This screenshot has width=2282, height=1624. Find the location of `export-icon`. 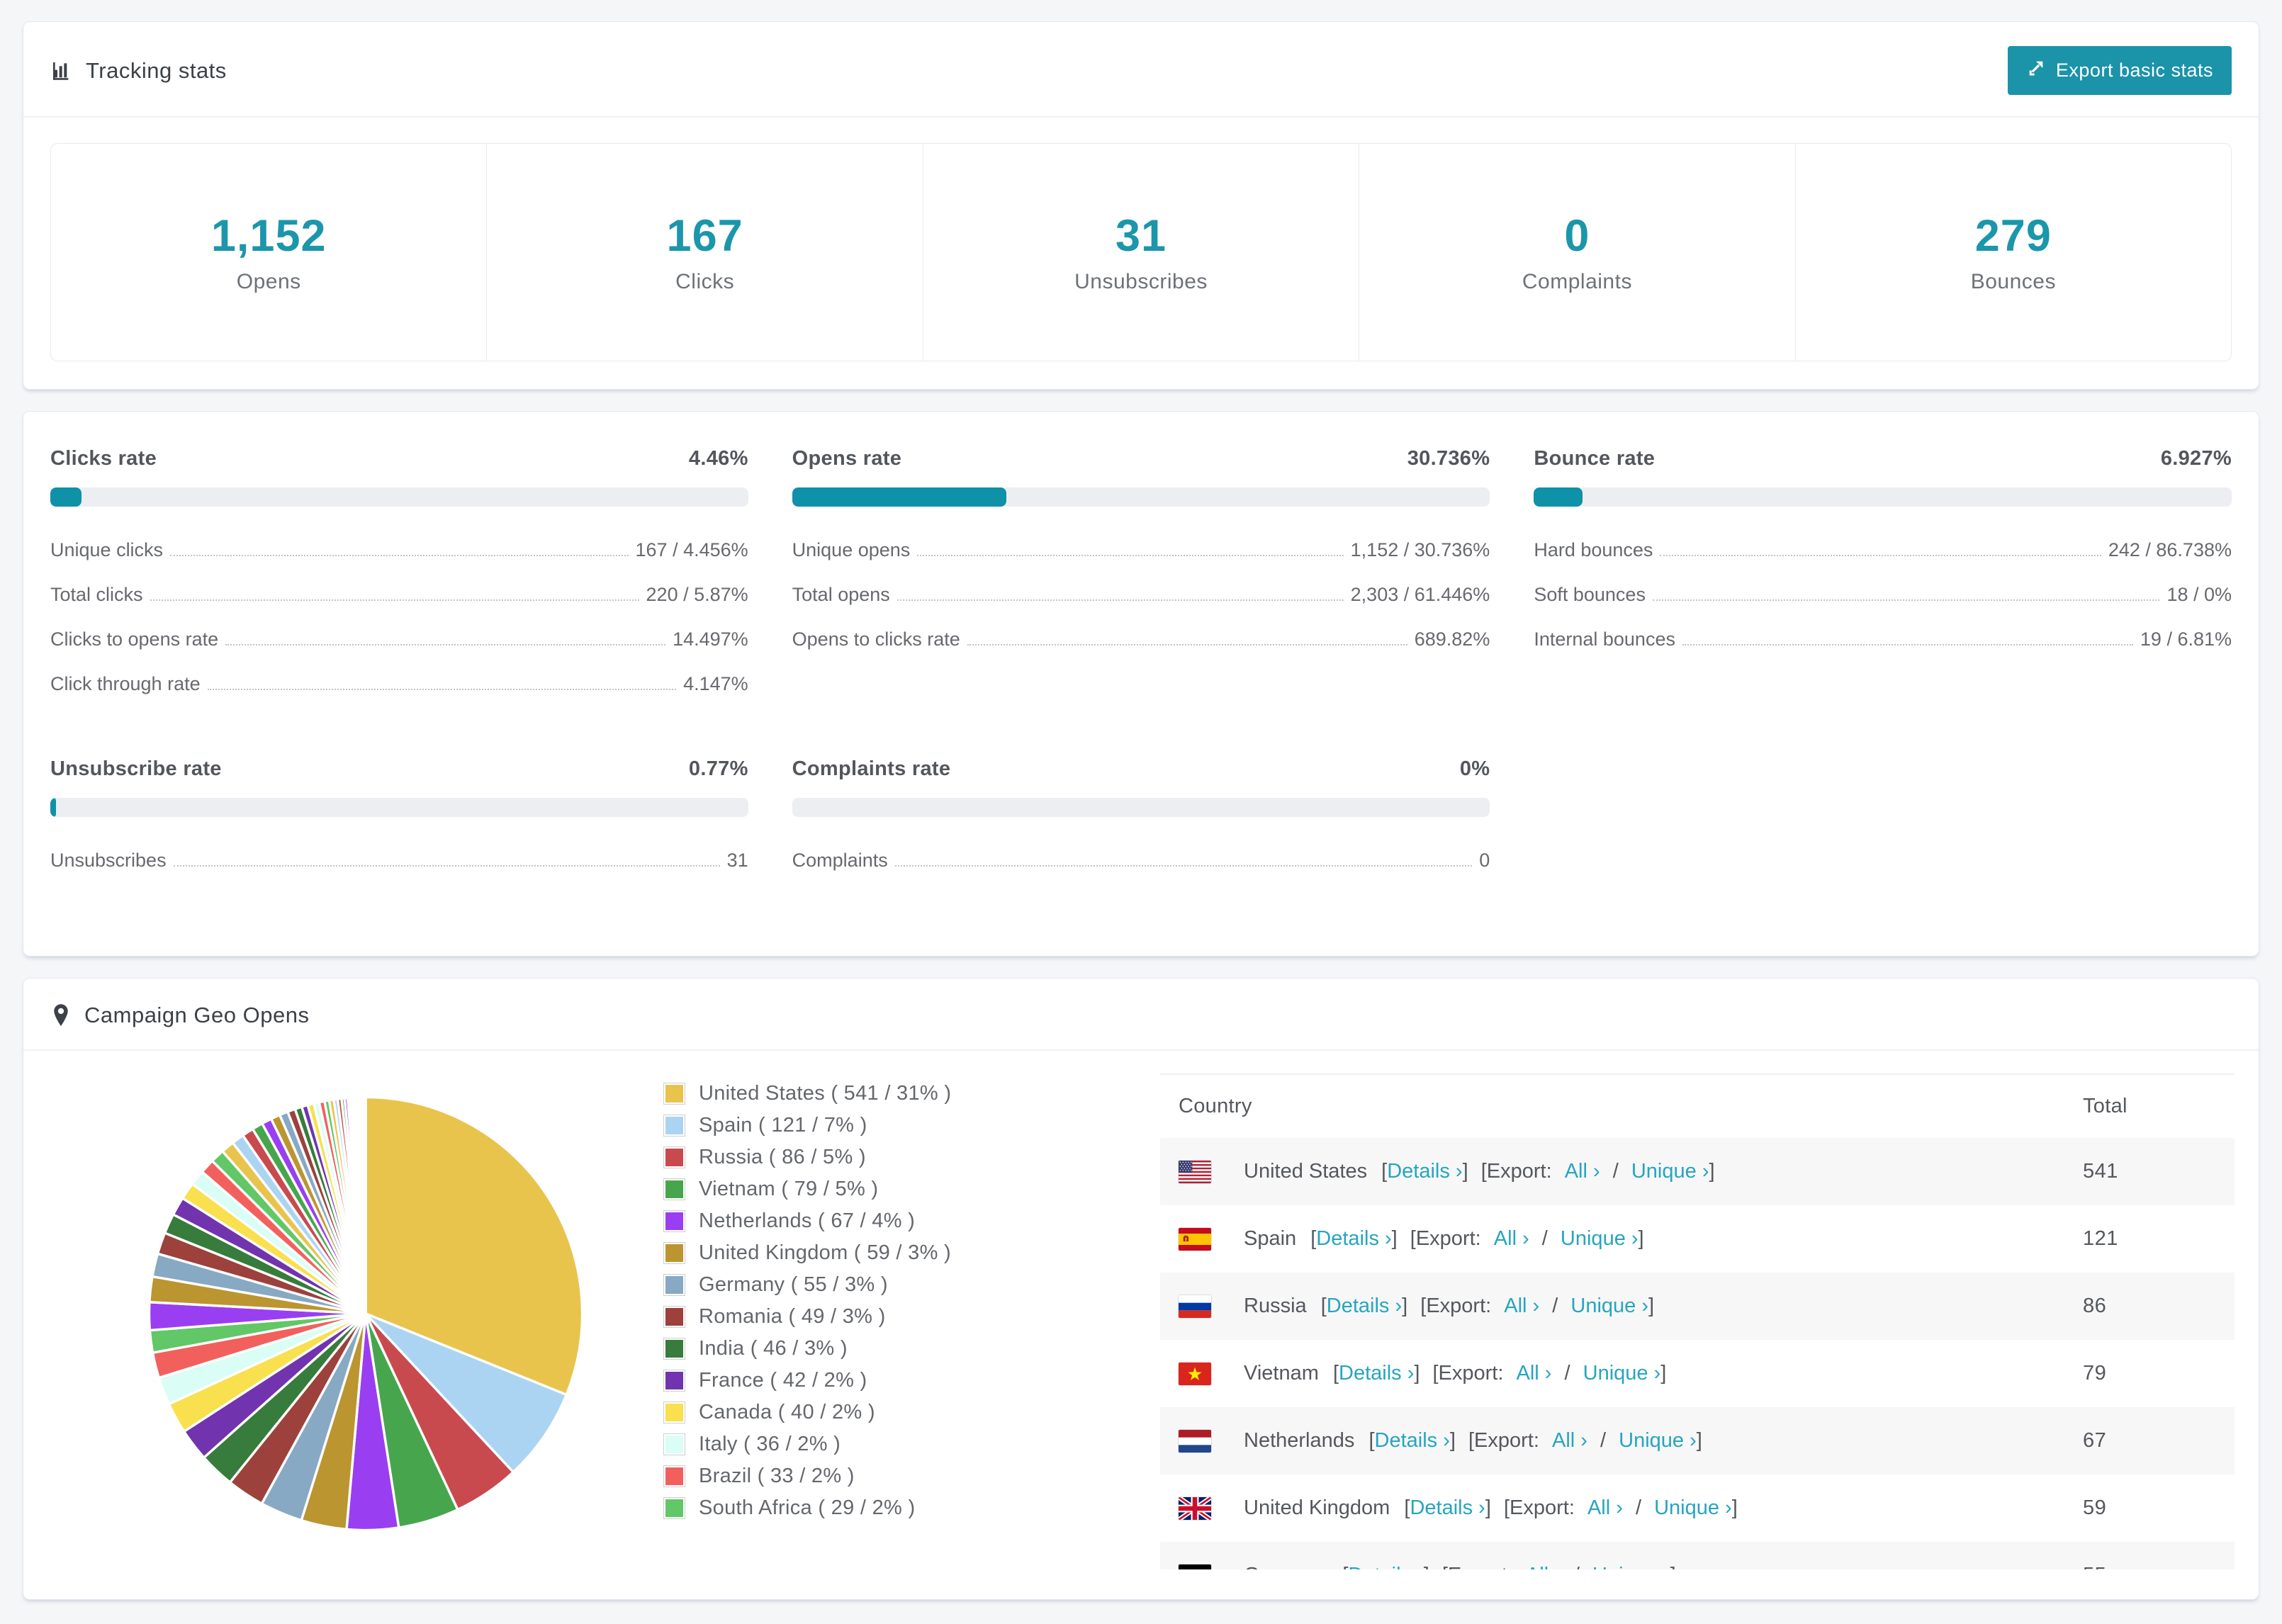

export-icon is located at coordinates (2036, 70).